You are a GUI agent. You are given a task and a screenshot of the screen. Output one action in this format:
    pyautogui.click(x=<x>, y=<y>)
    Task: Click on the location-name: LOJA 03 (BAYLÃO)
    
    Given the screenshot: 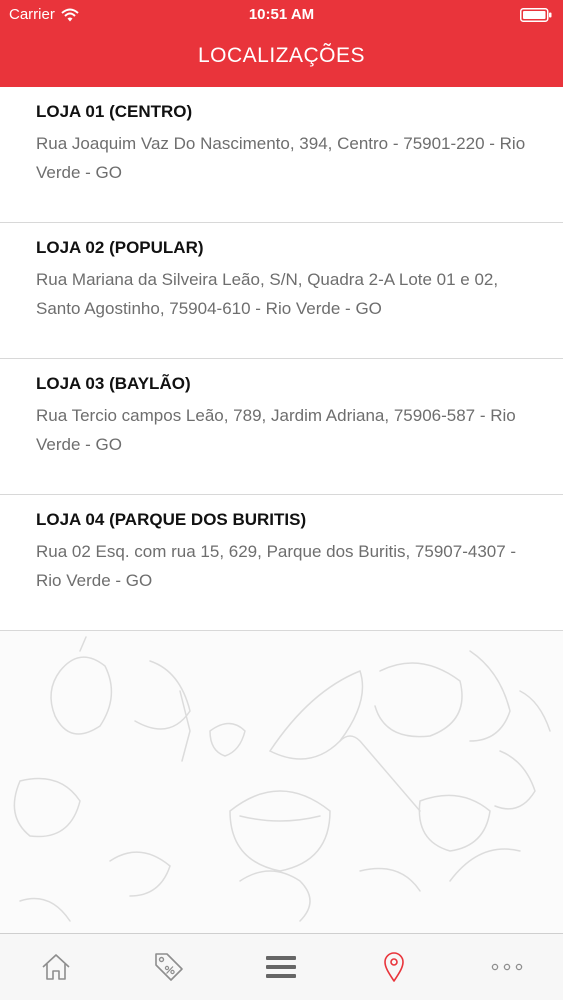 What is the action you would take?
    pyautogui.click(x=113, y=383)
    